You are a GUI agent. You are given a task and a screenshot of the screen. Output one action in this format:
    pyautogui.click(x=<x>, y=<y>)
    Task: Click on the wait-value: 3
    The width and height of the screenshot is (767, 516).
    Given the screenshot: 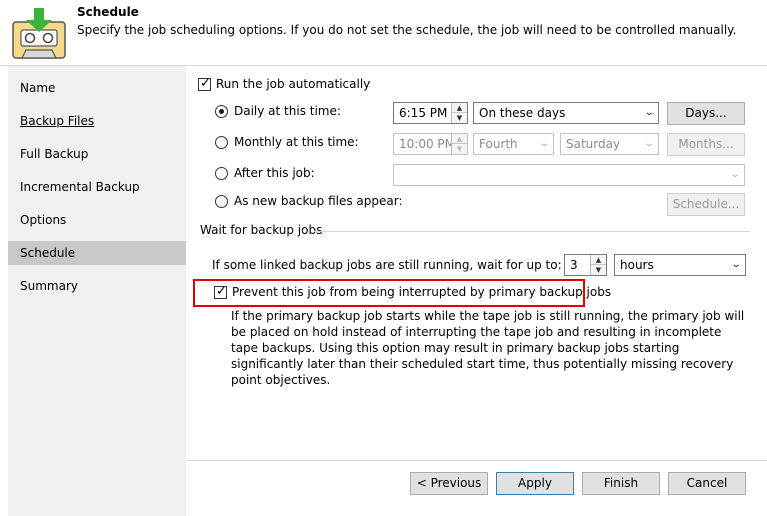 What is the action you would take?
    pyautogui.click(x=574, y=265)
    